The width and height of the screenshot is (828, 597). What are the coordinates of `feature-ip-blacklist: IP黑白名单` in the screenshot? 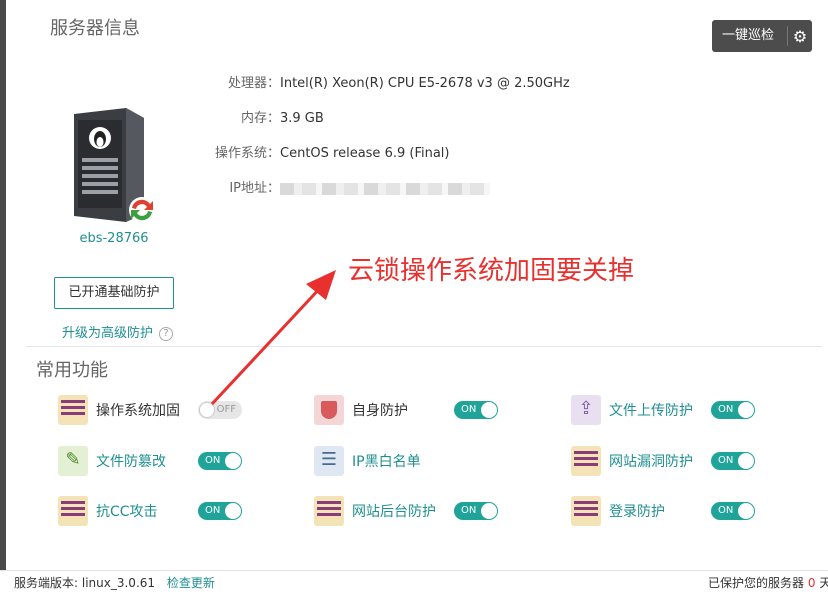 It's located at (381, 461).